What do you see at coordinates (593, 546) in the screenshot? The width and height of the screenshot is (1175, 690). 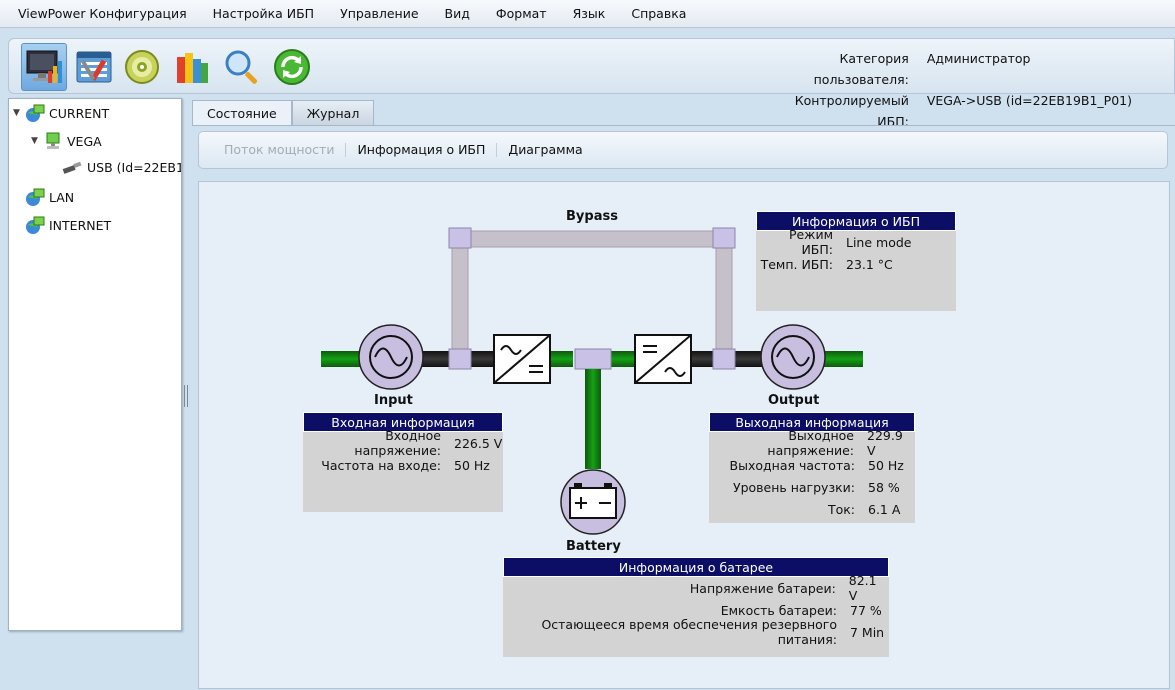 I see `battery-label: Battery` at bounding box center [593, 546].